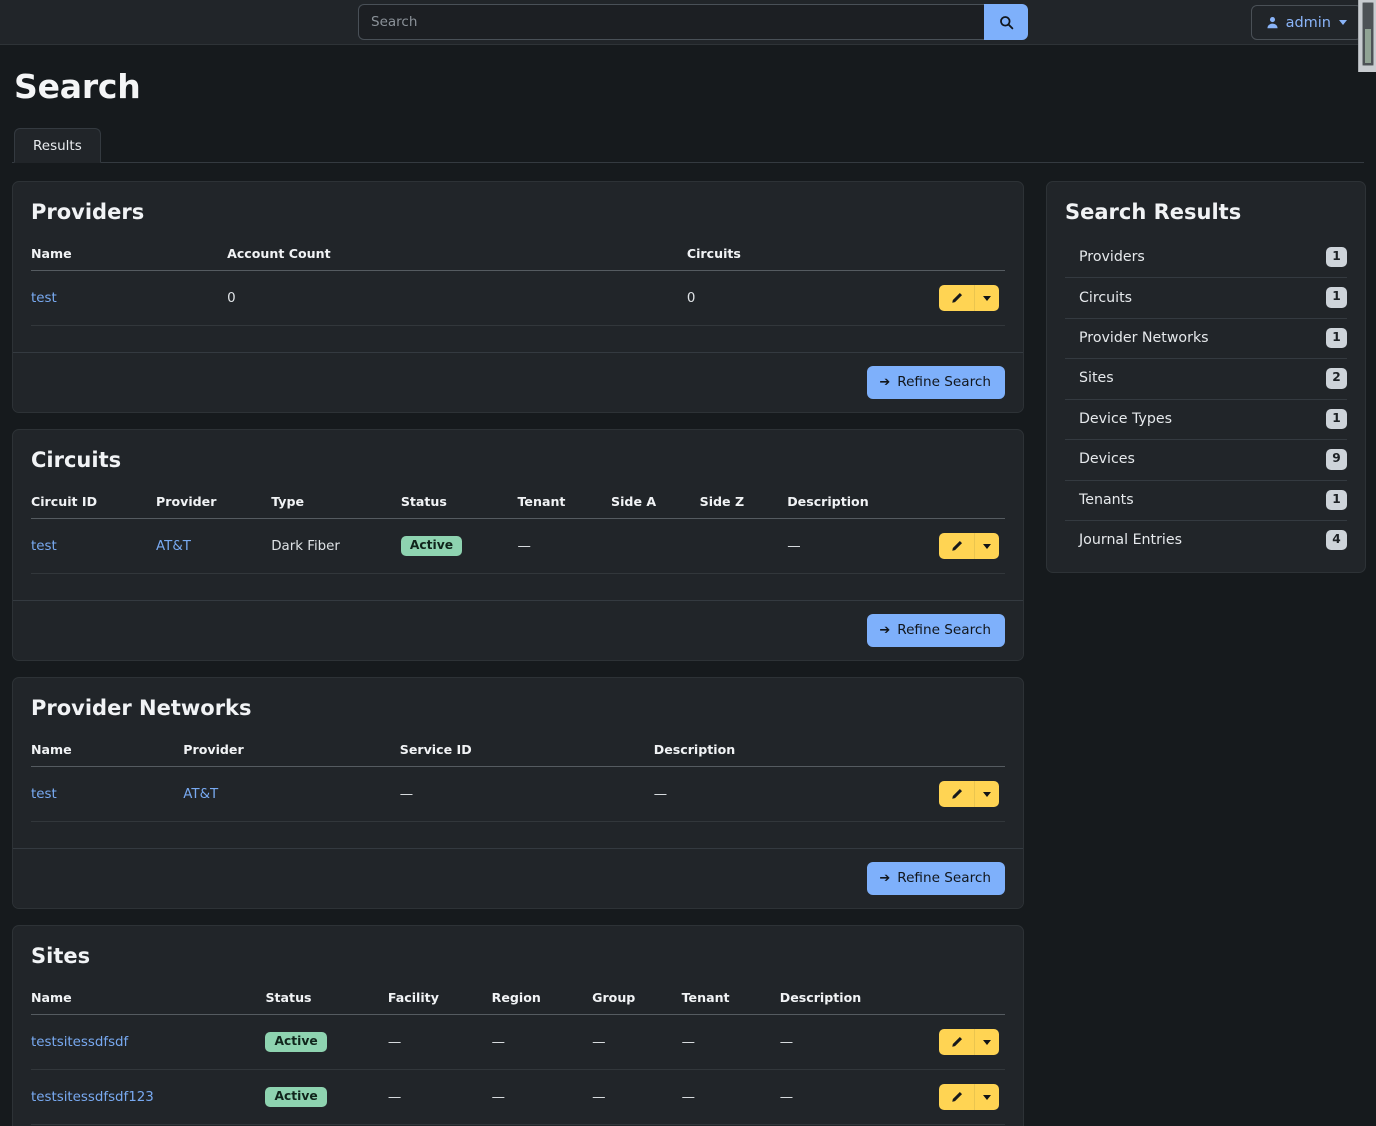  I want to click on sidebar-item-tenants: Tenants 1, so click(1206, 501).